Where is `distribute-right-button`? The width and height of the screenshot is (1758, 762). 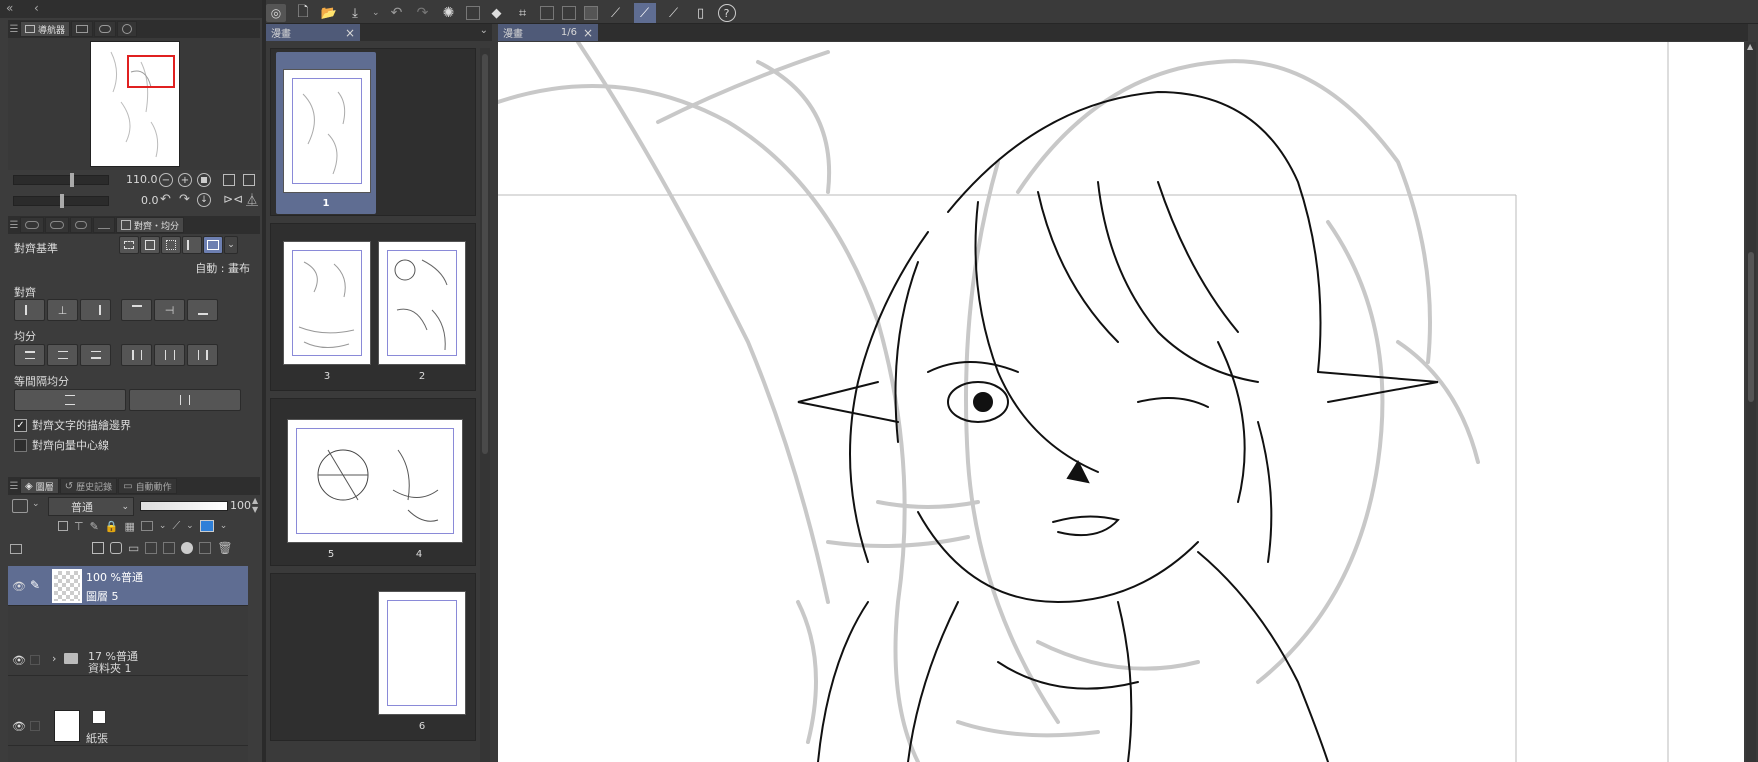 distribute-right-button is located at coordinates (202, 355).